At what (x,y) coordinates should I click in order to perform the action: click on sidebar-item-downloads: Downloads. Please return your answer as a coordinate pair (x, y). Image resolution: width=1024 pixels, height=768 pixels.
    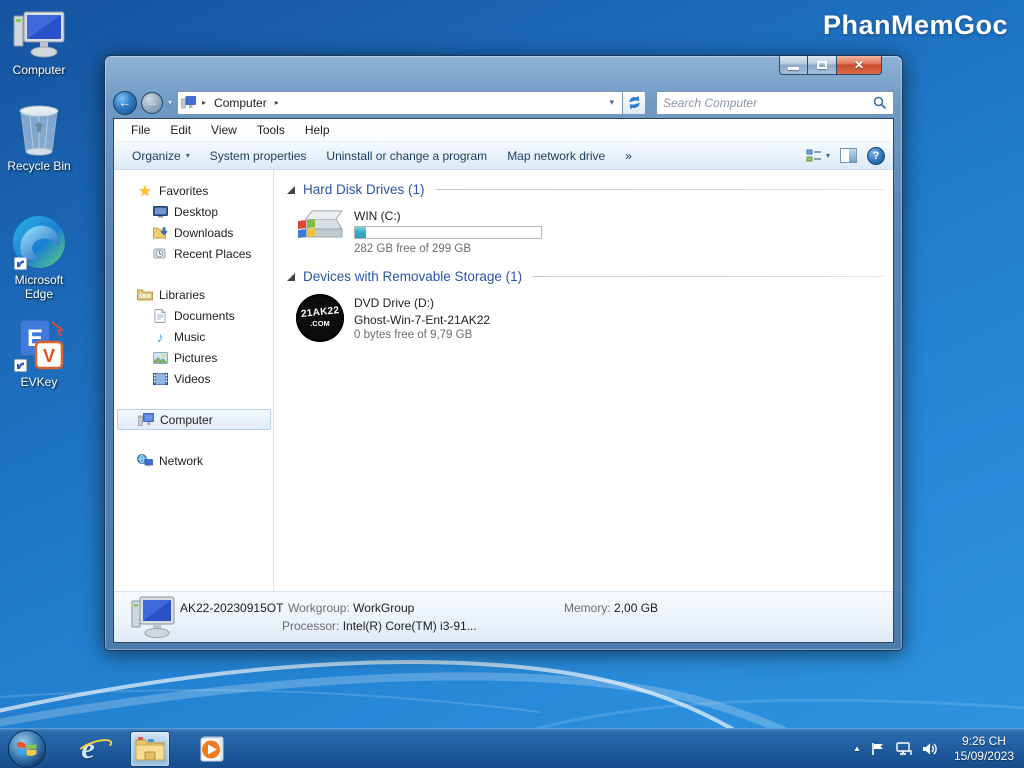
    Looking at the image, I should click on (193, 232).